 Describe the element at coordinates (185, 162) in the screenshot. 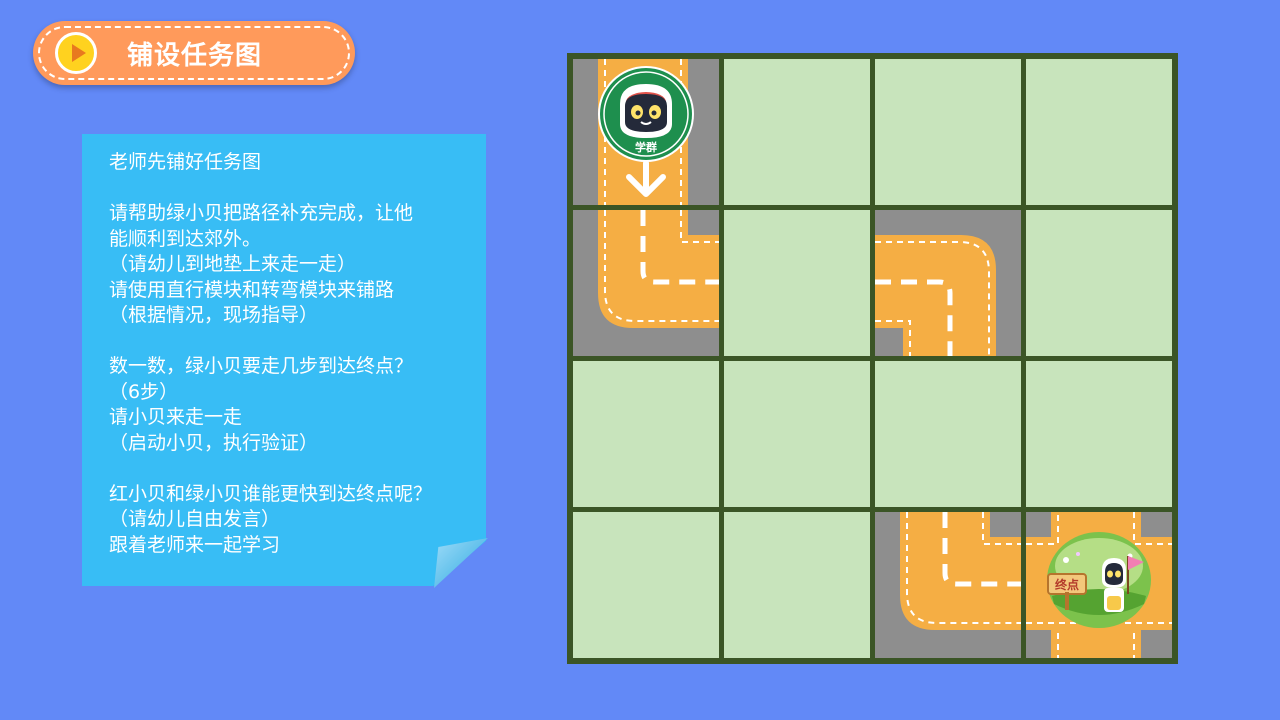

I see `note-line: 老师先铺好任务图` at that location.